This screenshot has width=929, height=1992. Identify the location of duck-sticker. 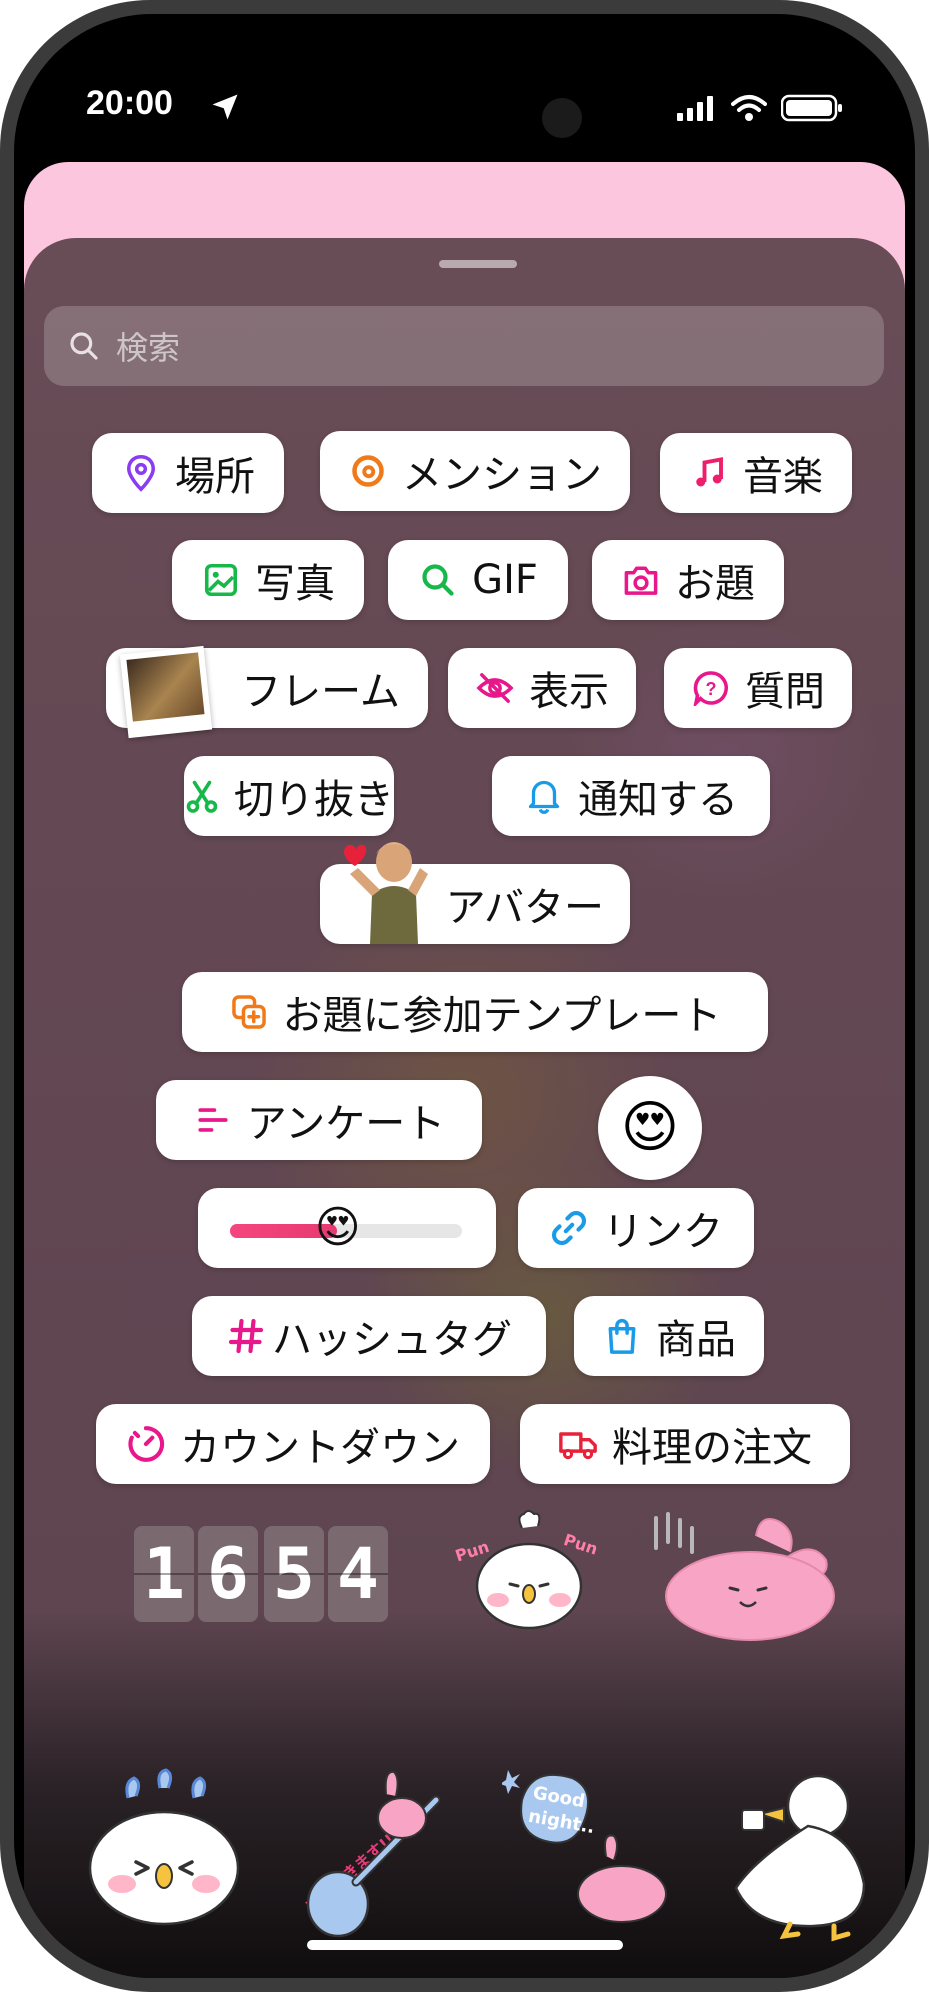
(799, 1854).